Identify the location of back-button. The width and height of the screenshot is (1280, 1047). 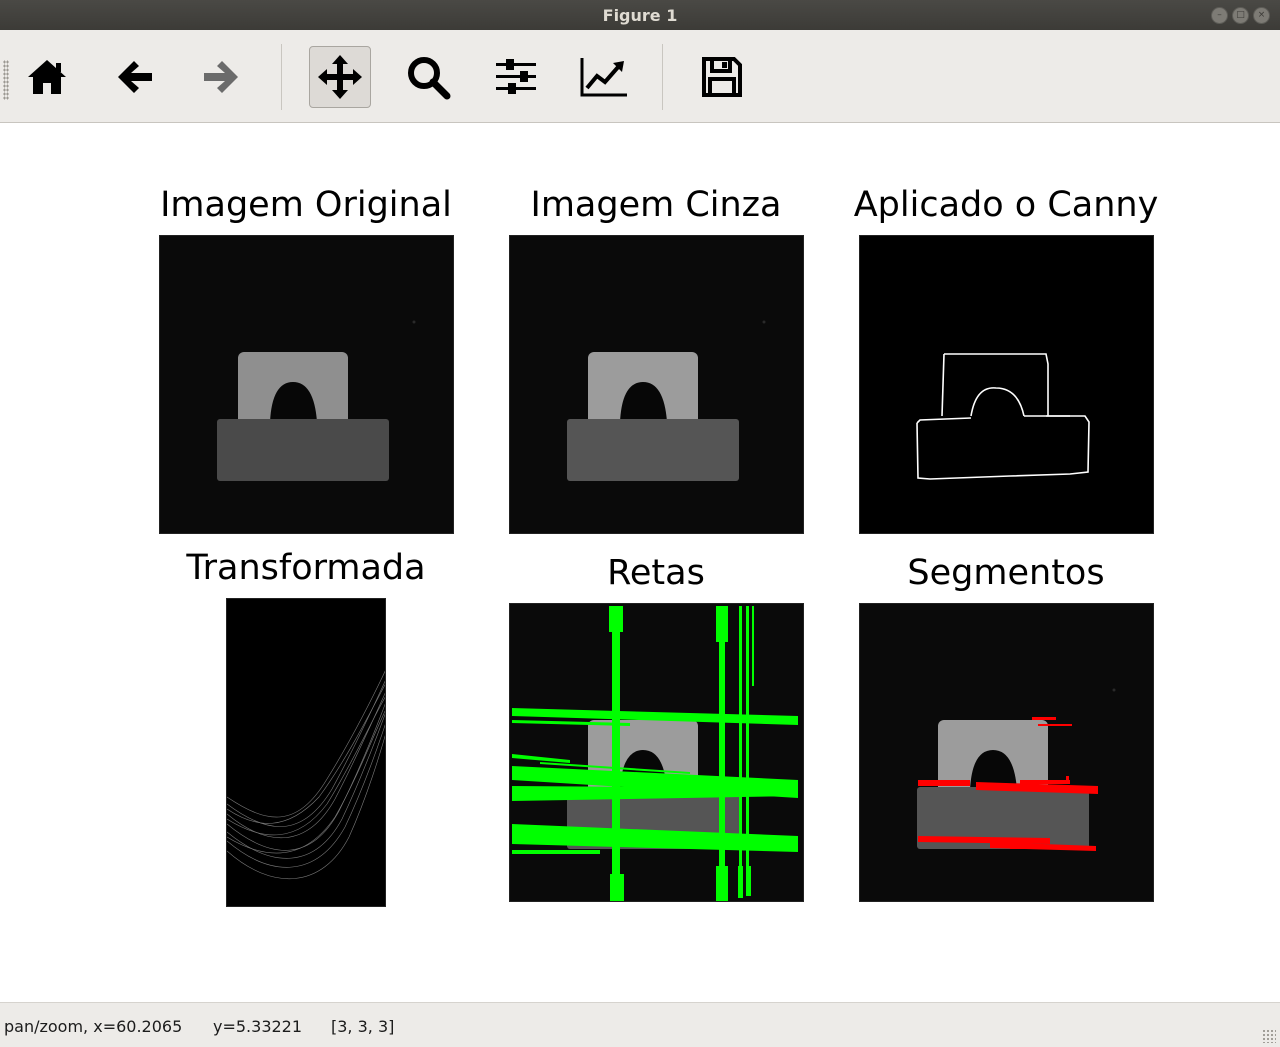
(135, 77).